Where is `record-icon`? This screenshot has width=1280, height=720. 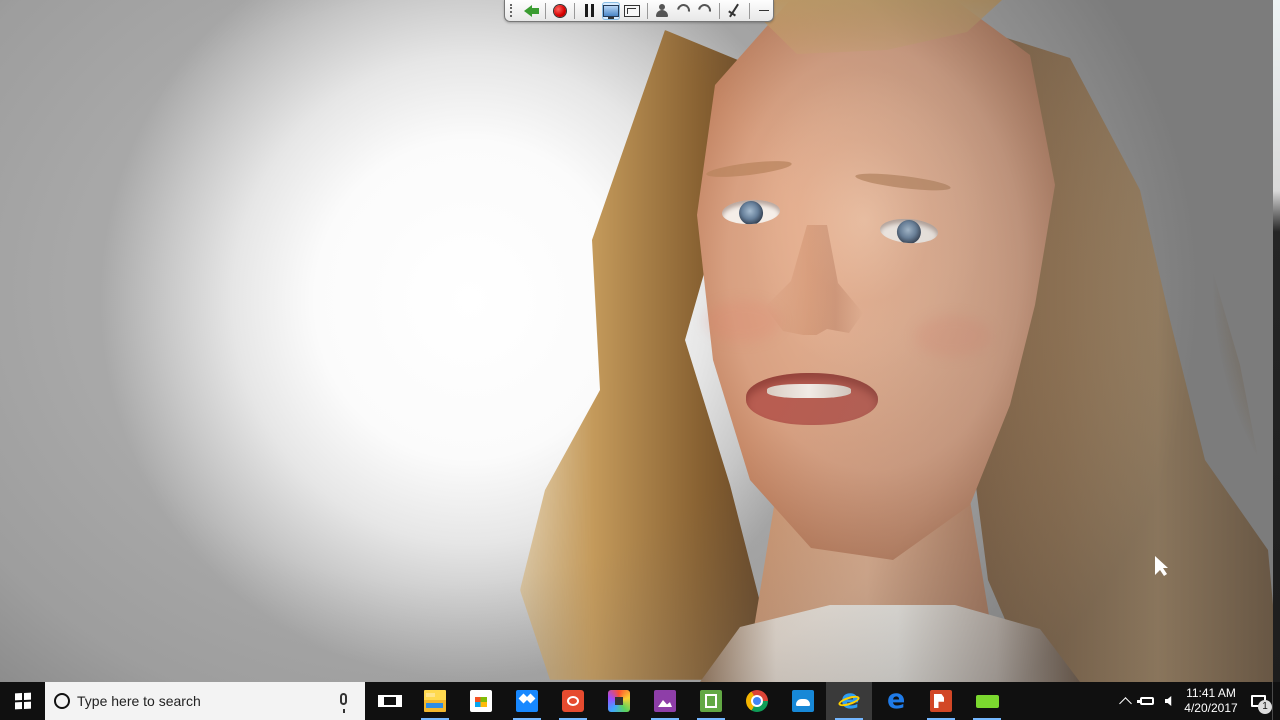
record-icon is located at coordinates (560, 10).